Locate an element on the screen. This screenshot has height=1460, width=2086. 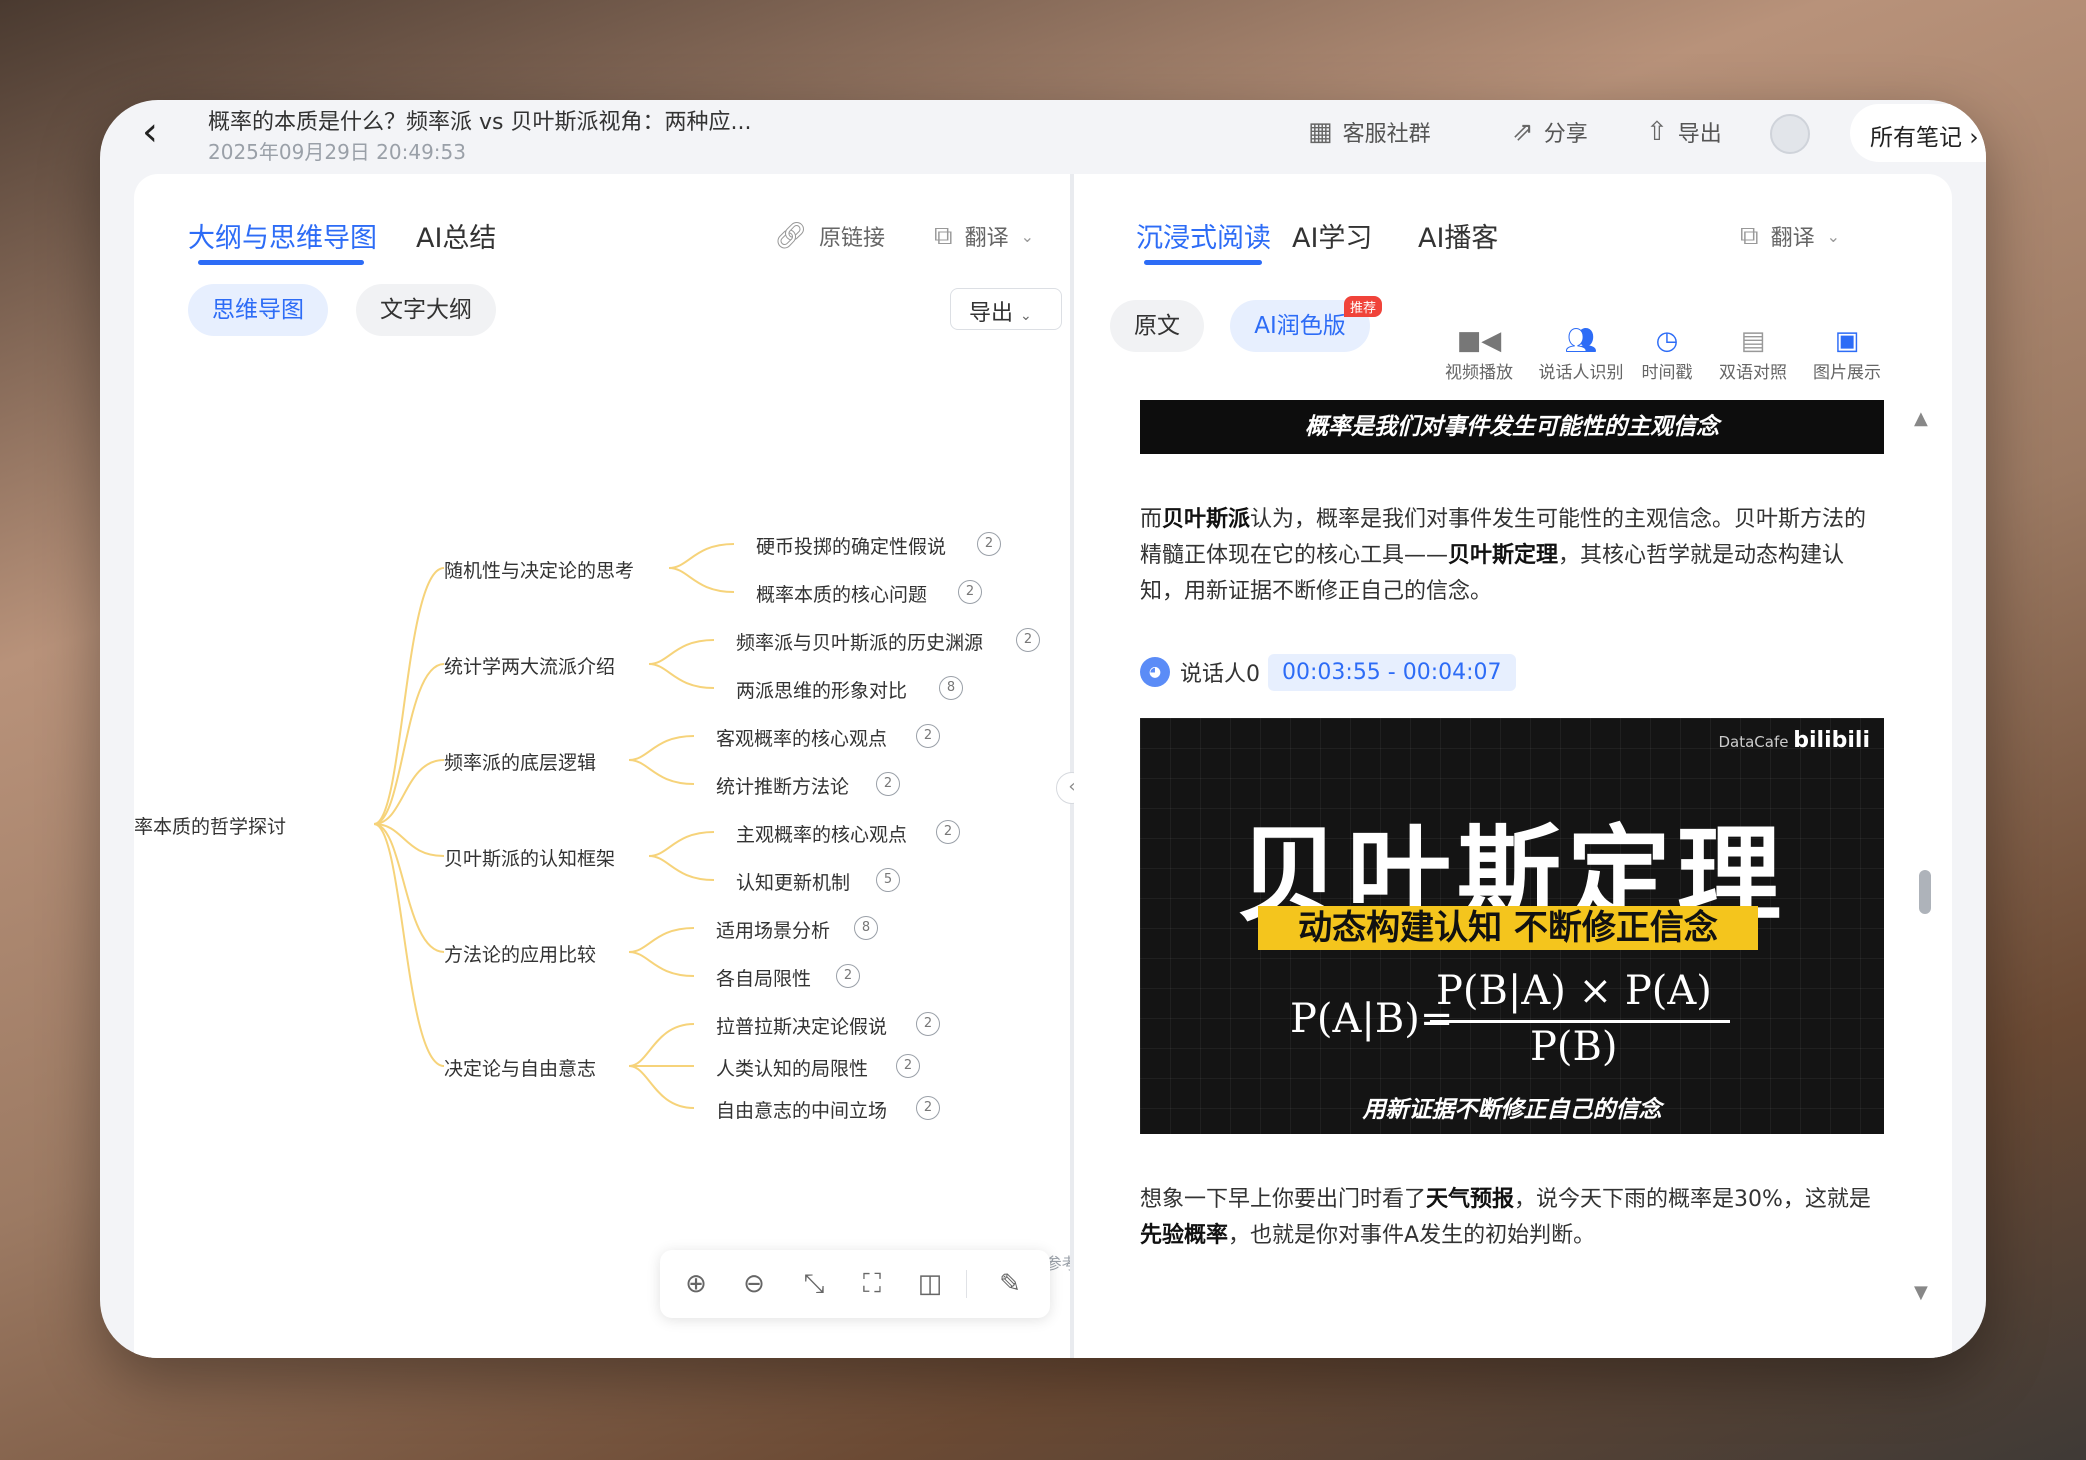
feature-bilingual: ▤ 双语对照 is located at coordinates (1753, 353).